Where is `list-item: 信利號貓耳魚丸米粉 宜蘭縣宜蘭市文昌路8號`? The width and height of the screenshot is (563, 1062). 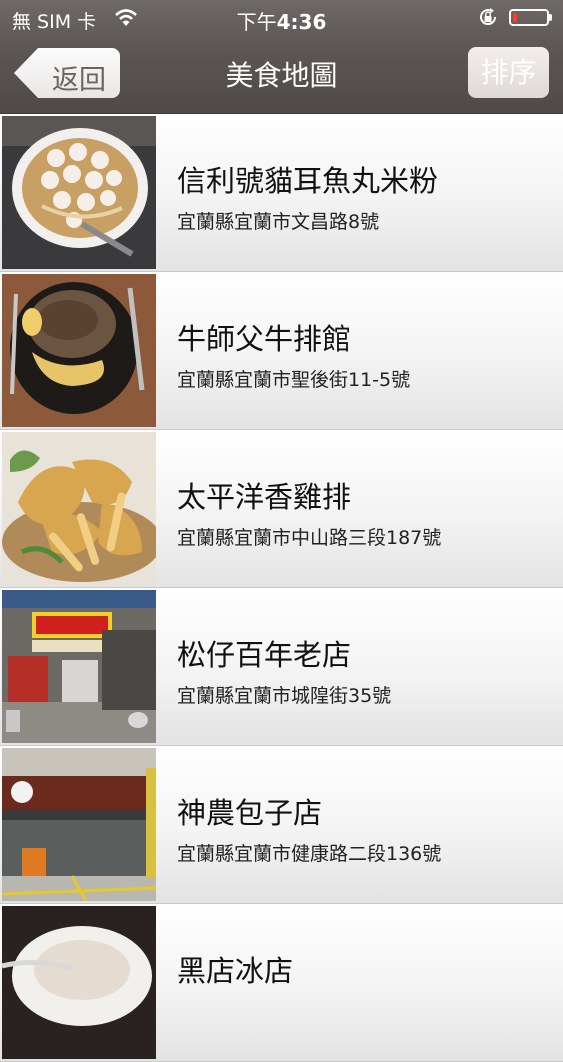
list-item: 信利號貓耳魚丸米粉 宜蘭縣宜蘭市文昌路8號 is located at coordinates (281, 193).